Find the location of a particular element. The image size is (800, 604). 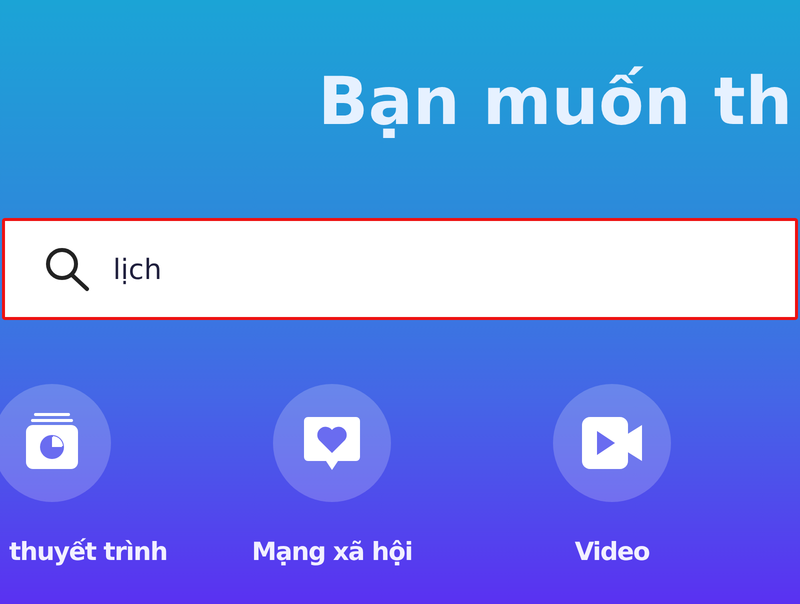

category-label: thuyết trình is located at coordinates (88, 552).